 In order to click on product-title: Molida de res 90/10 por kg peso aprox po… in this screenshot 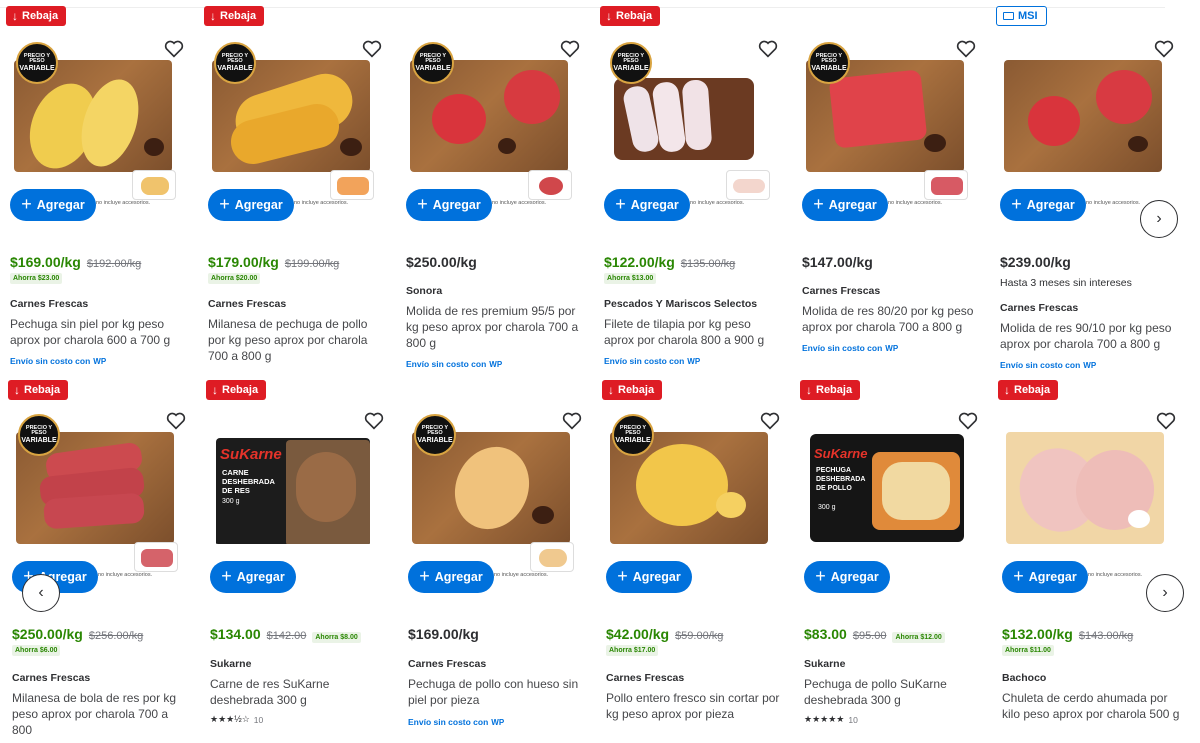, I will do `click(1089, 336)`.